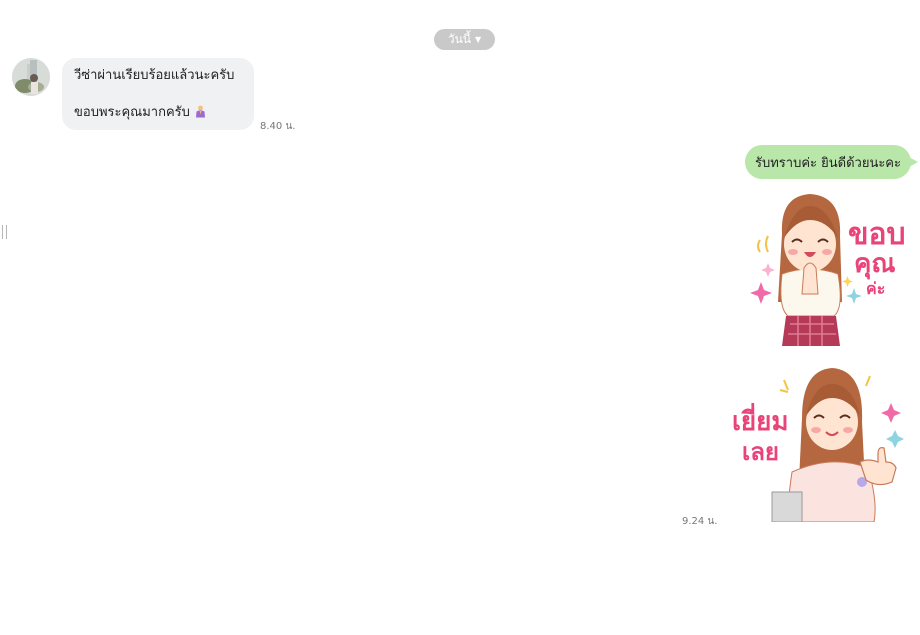 This screenshot has width=920, height=635. What do you see at coordinates (760, 452) in the screenshot?
I see `sticker-text: เลย` at bounding box center [760, 452].